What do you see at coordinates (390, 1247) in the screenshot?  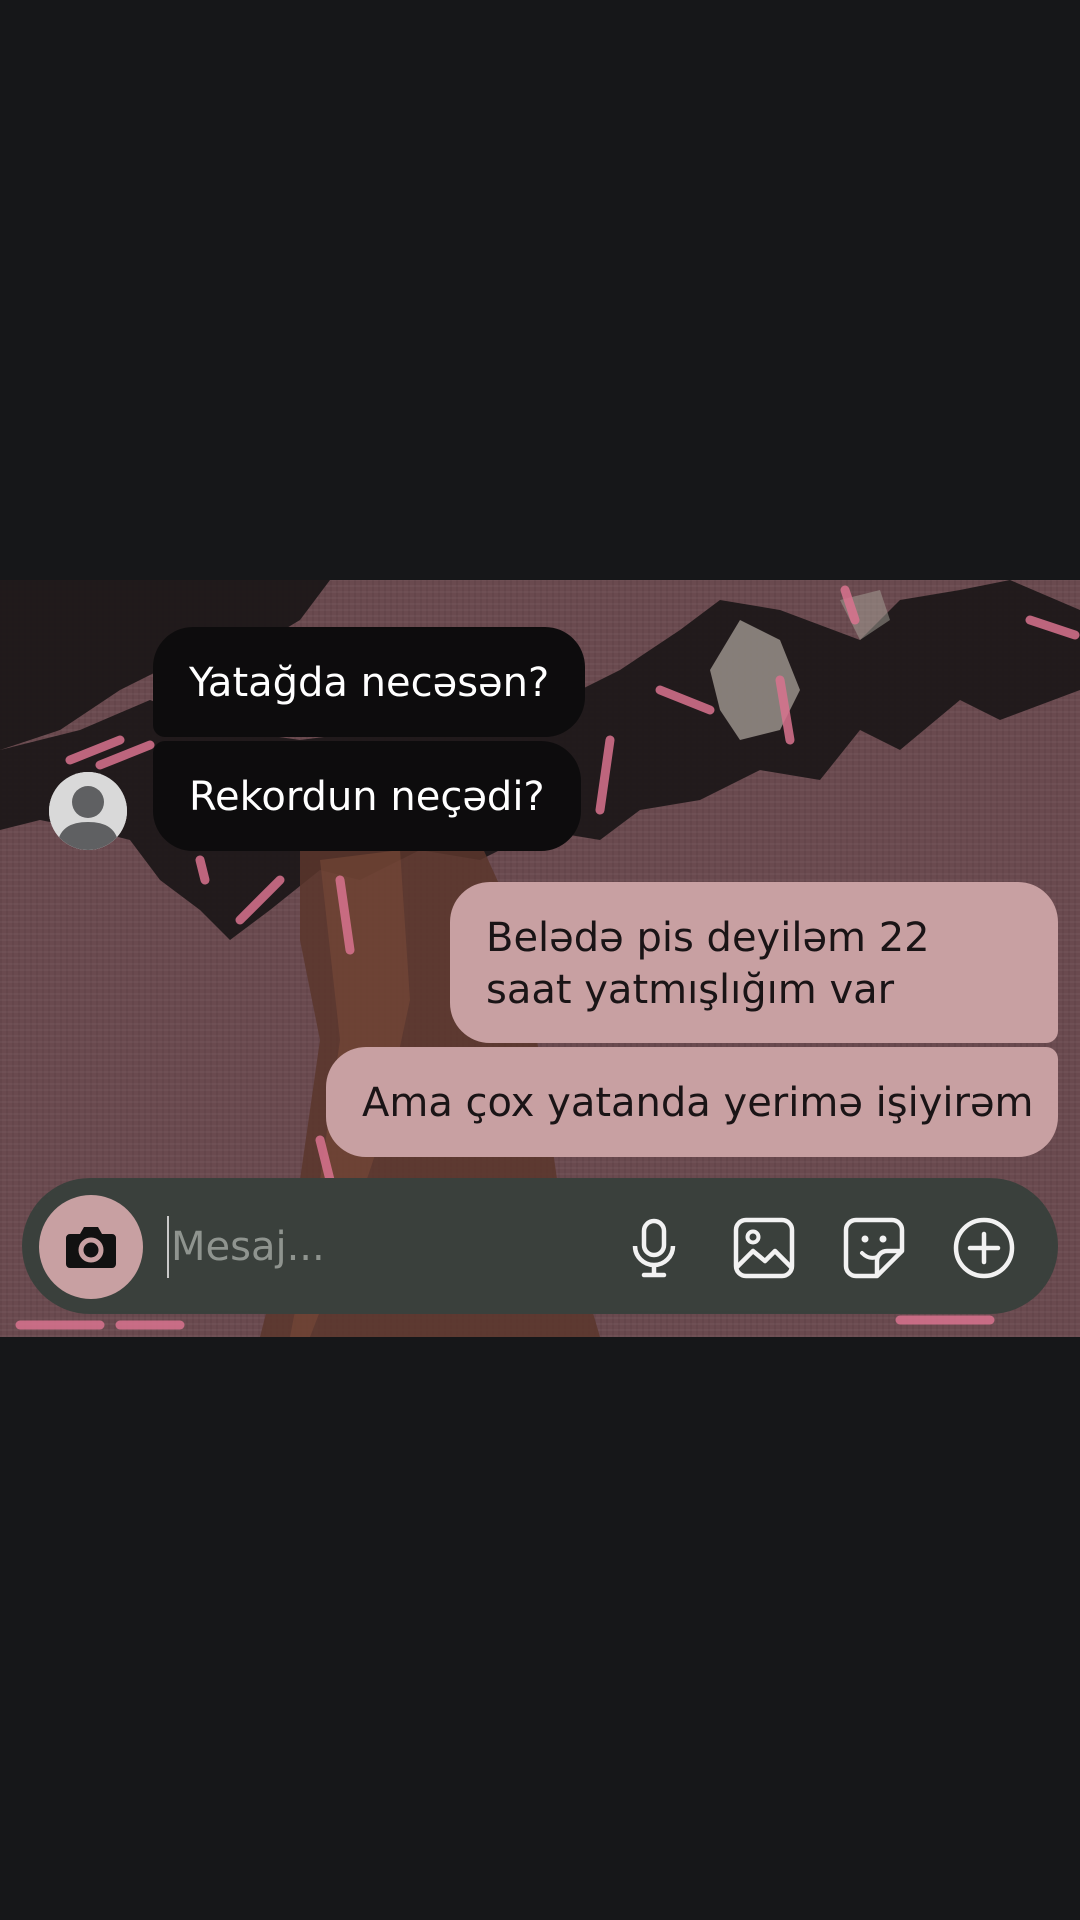 I see `message-input` at bounding box center [390, 1247].